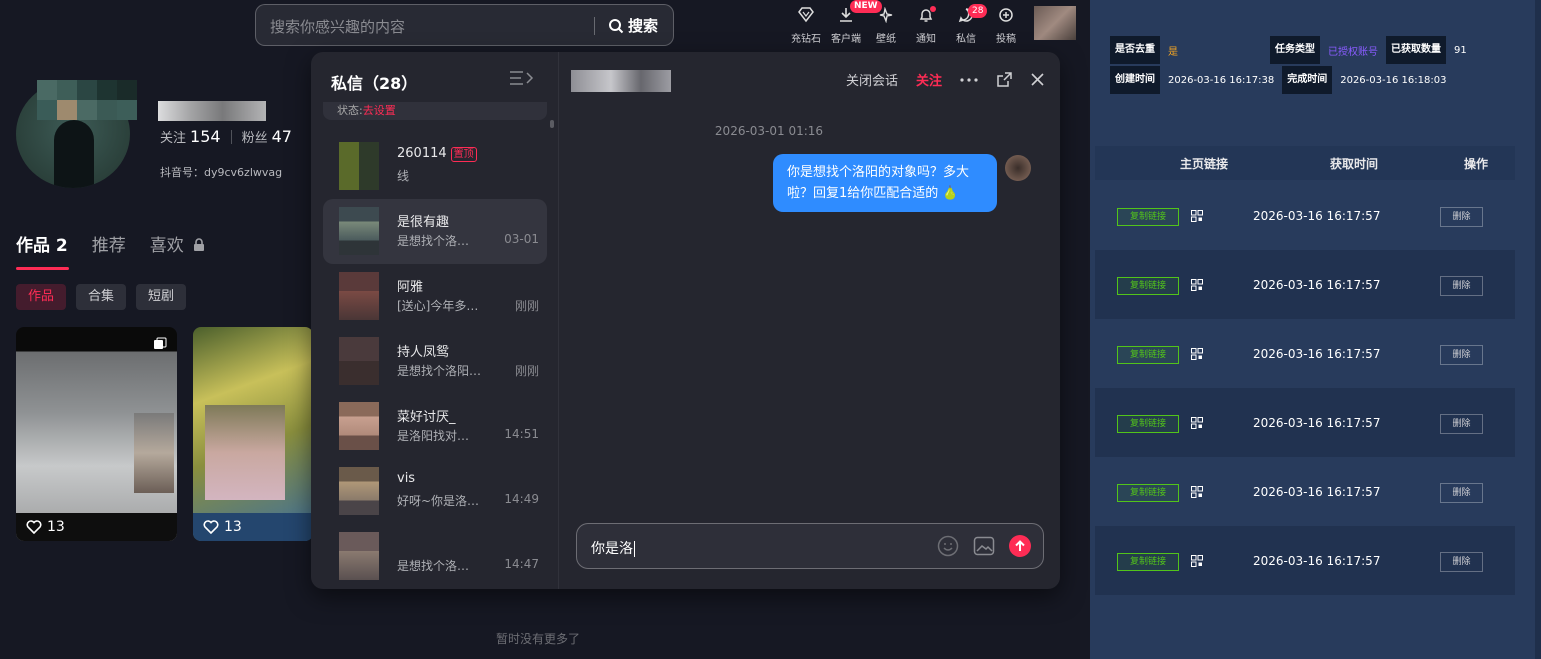 Image resolution: width=1541 pixels, height=659 pixels. What do you see at coordinates (1317, 216) in the screenshot?
I see `fetch-time: 2026-03-16 16:17:57` at bounding box center [1317, 216].